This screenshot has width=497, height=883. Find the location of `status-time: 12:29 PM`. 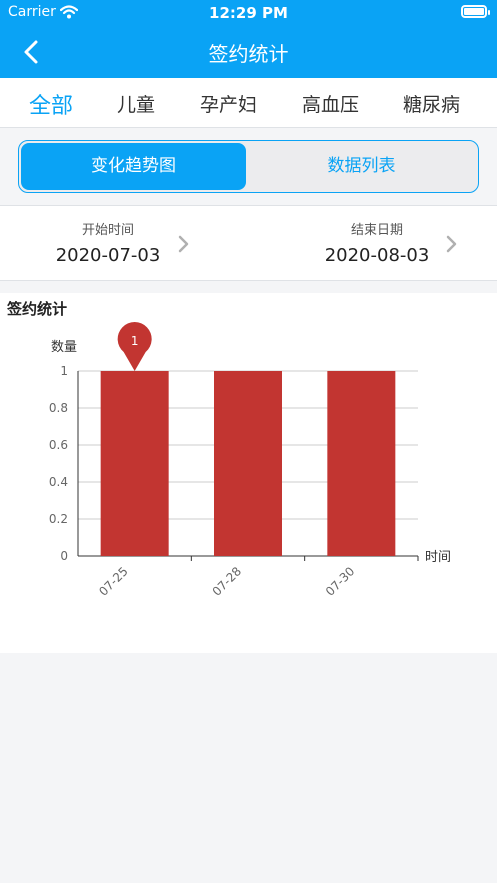

status-time: 12:29 PM is located at coordinates (248, 13).